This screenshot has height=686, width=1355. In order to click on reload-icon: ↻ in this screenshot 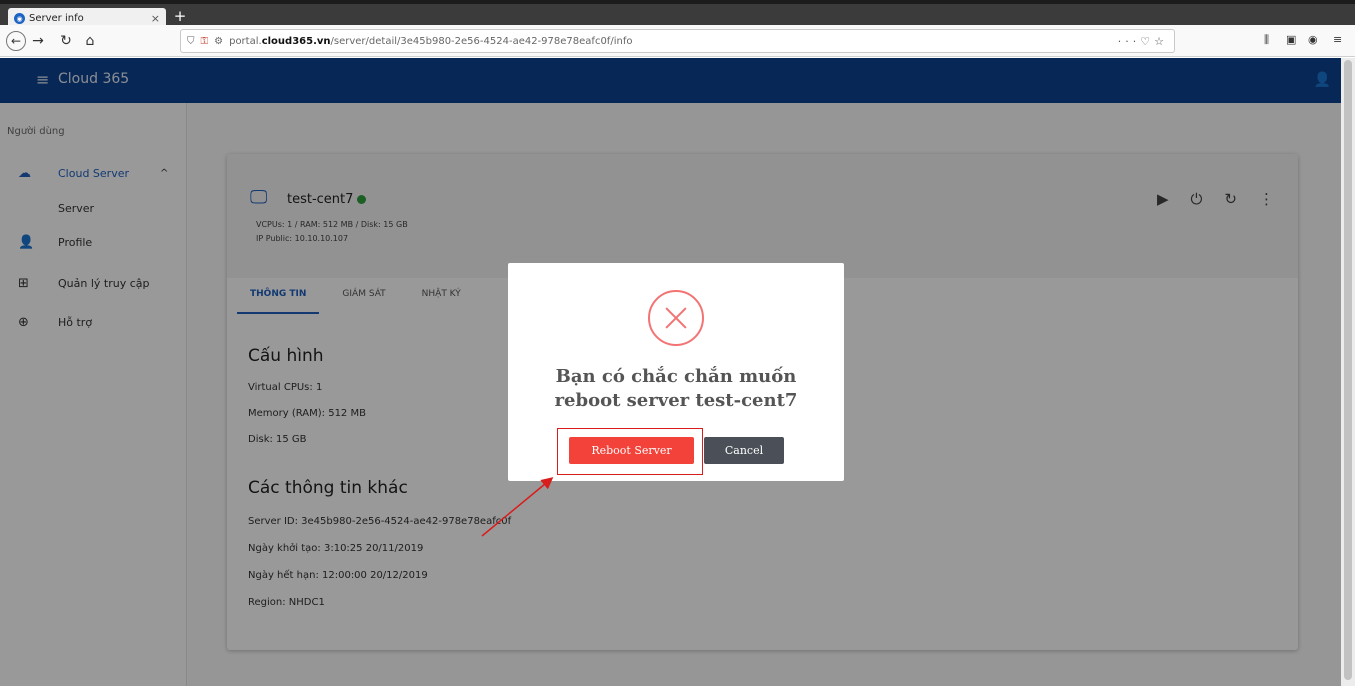, I will do `click(66, 41)`.